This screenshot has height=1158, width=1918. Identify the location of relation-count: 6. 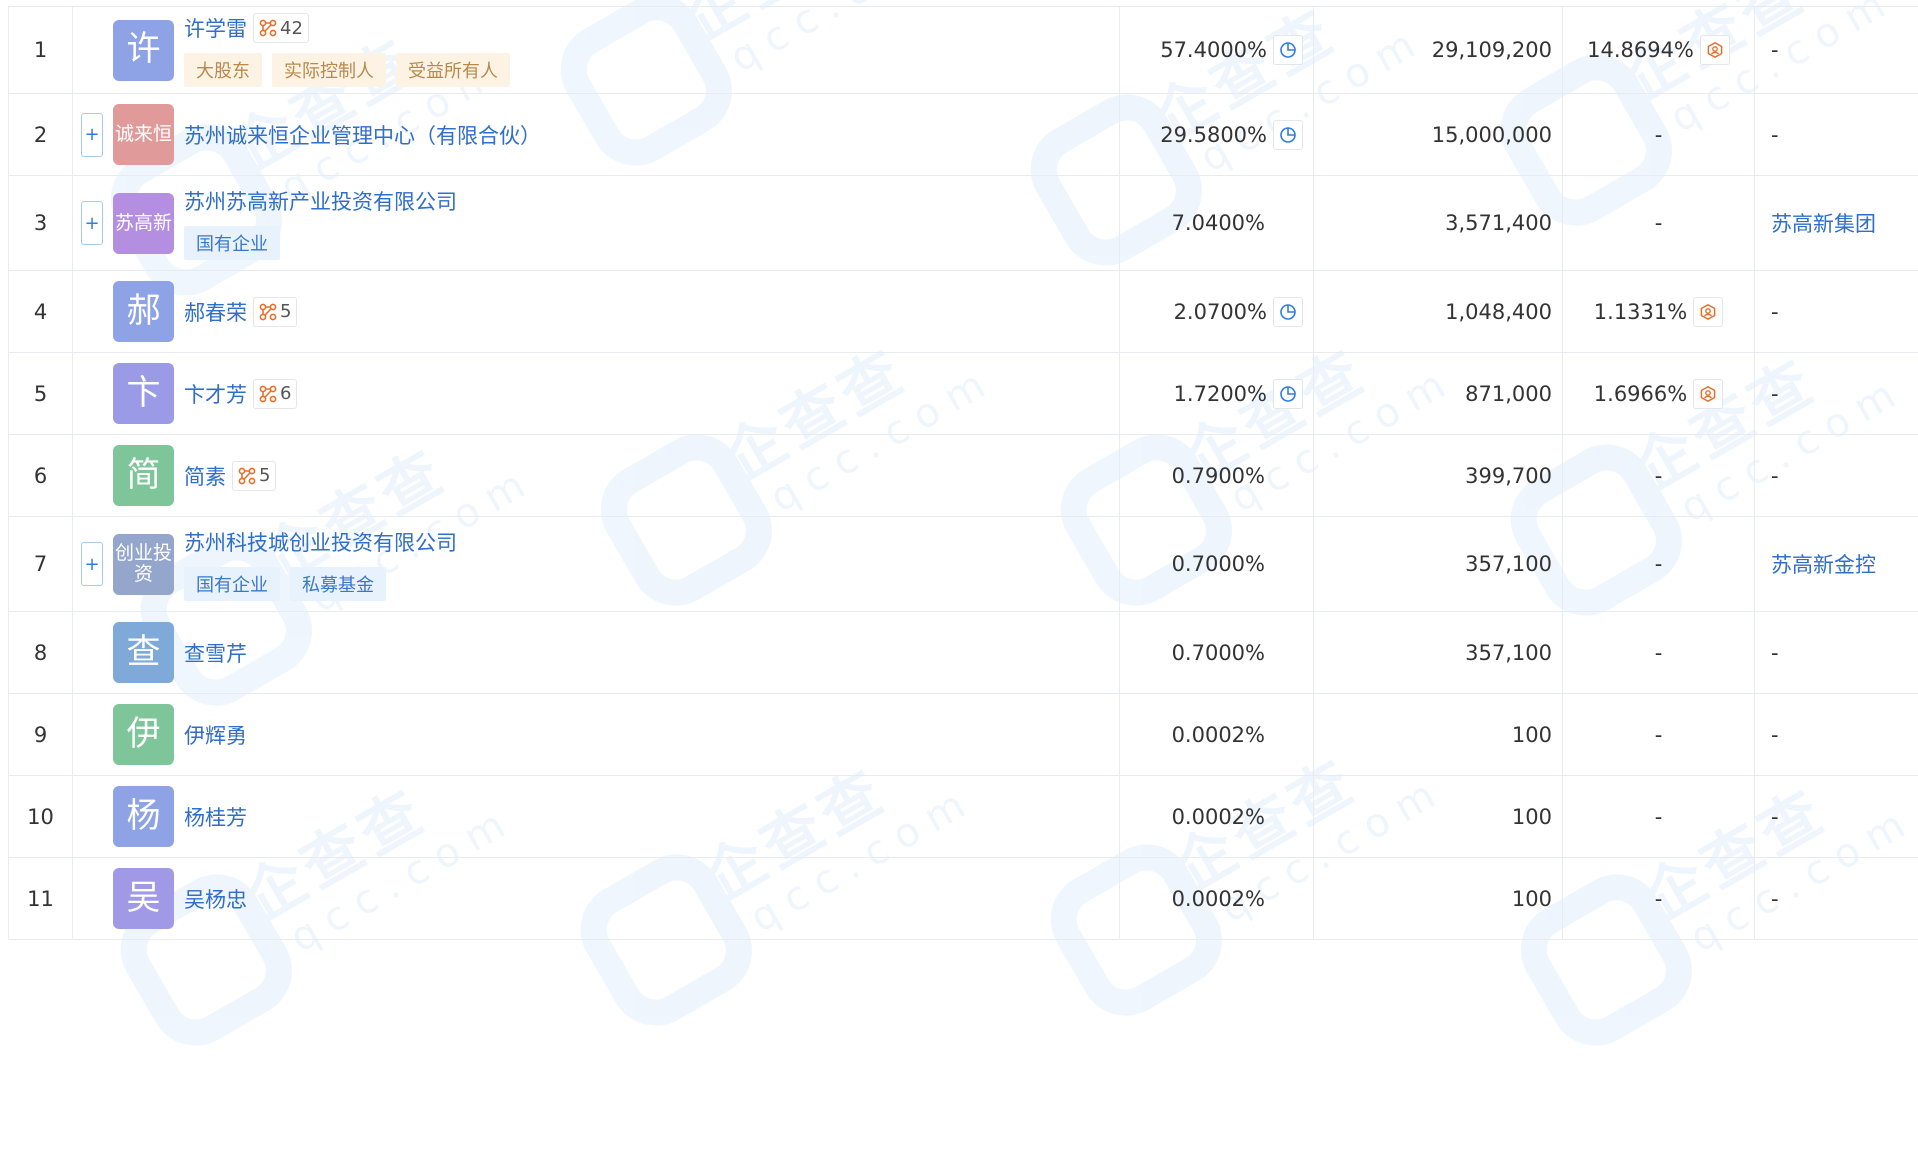
(286, 393).